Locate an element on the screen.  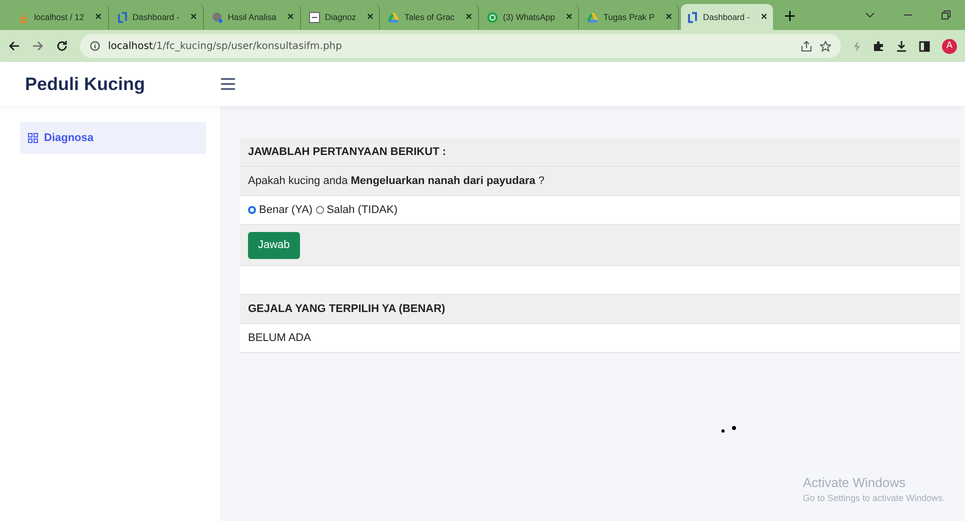
chat-bubble-icon is located at coordinates (492, 17).